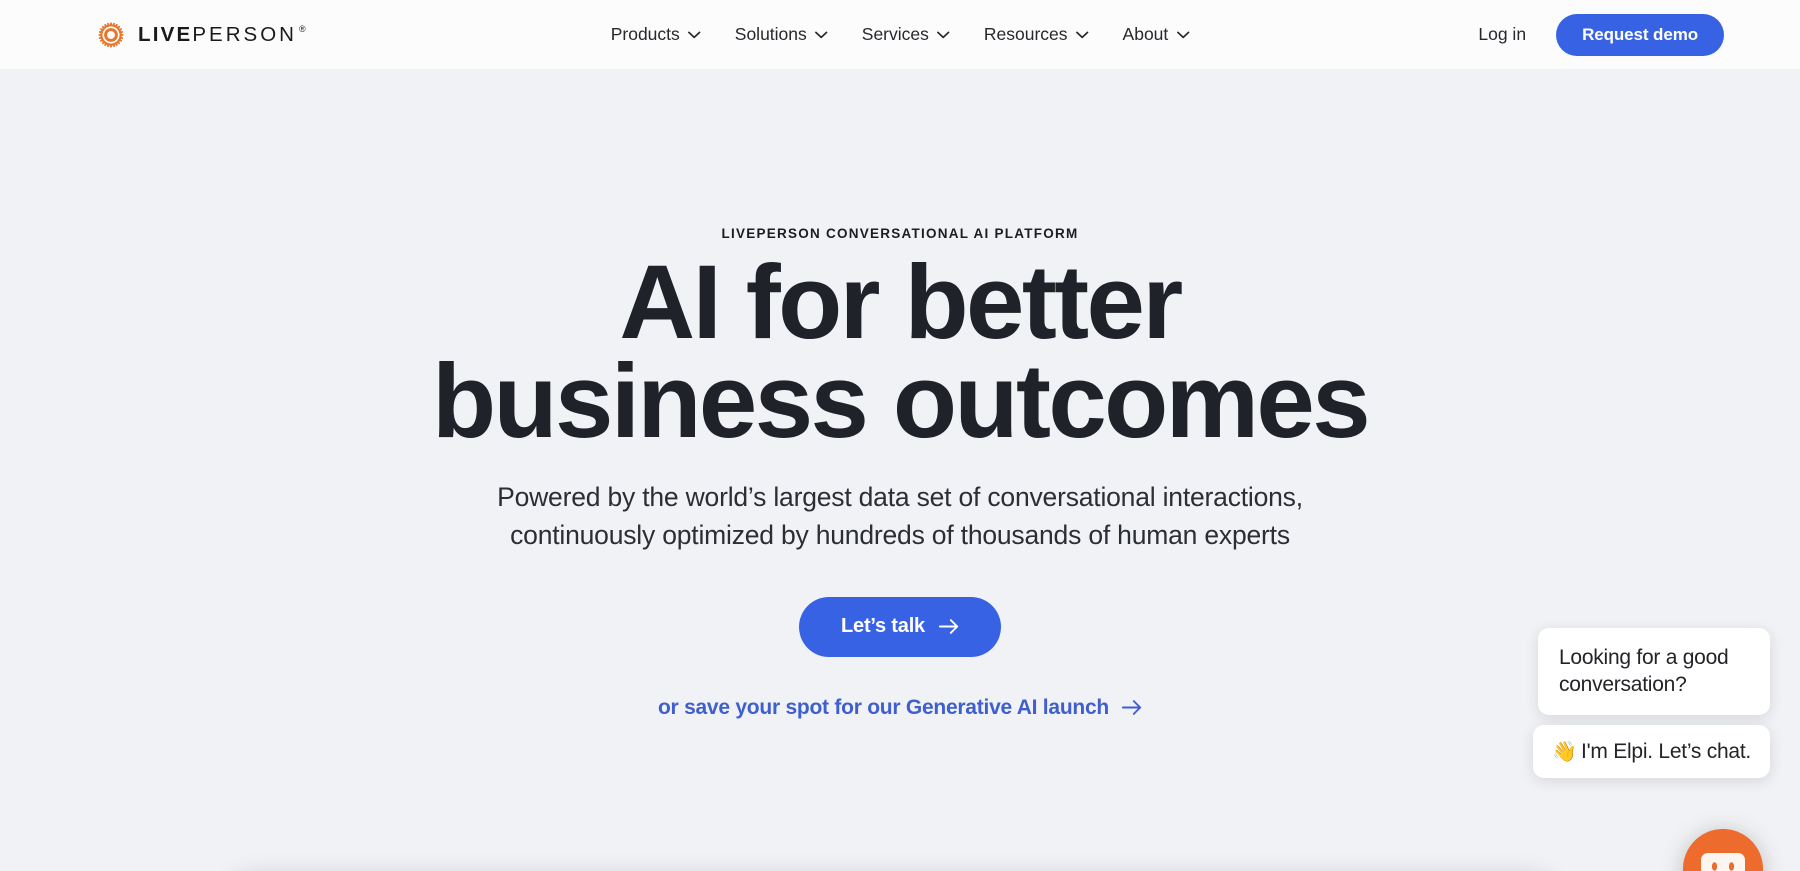 The width and height of the screenshot is (1800, 871). I want to click on lets-talk-button: Let’s talk, so click(900, 626).